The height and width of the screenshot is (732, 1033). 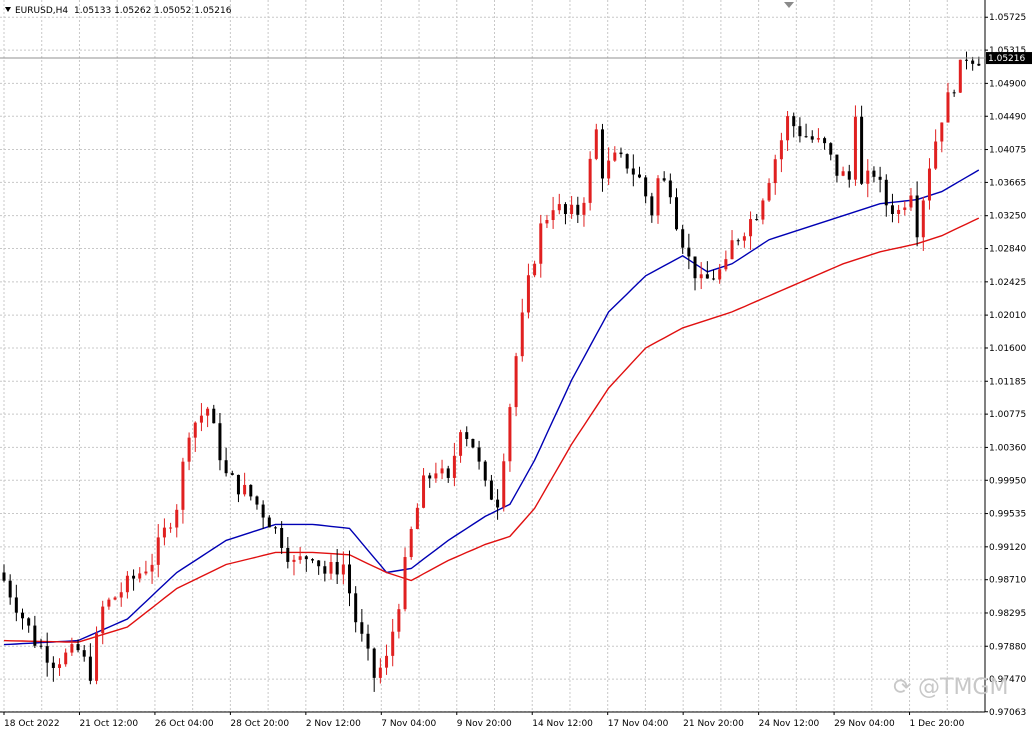 What do you see at coordinates (153, 11) in the screenshot?
I see `ohlc-readout: 1.05133 1.05262 1.05052 1.05216` at bounding box center [153, 11].